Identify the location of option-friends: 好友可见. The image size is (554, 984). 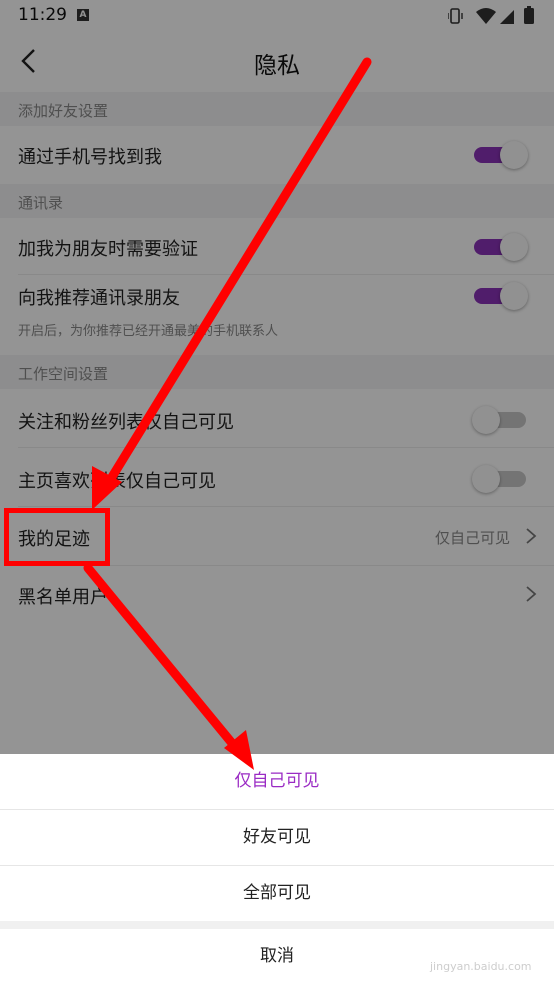
(277, 837).